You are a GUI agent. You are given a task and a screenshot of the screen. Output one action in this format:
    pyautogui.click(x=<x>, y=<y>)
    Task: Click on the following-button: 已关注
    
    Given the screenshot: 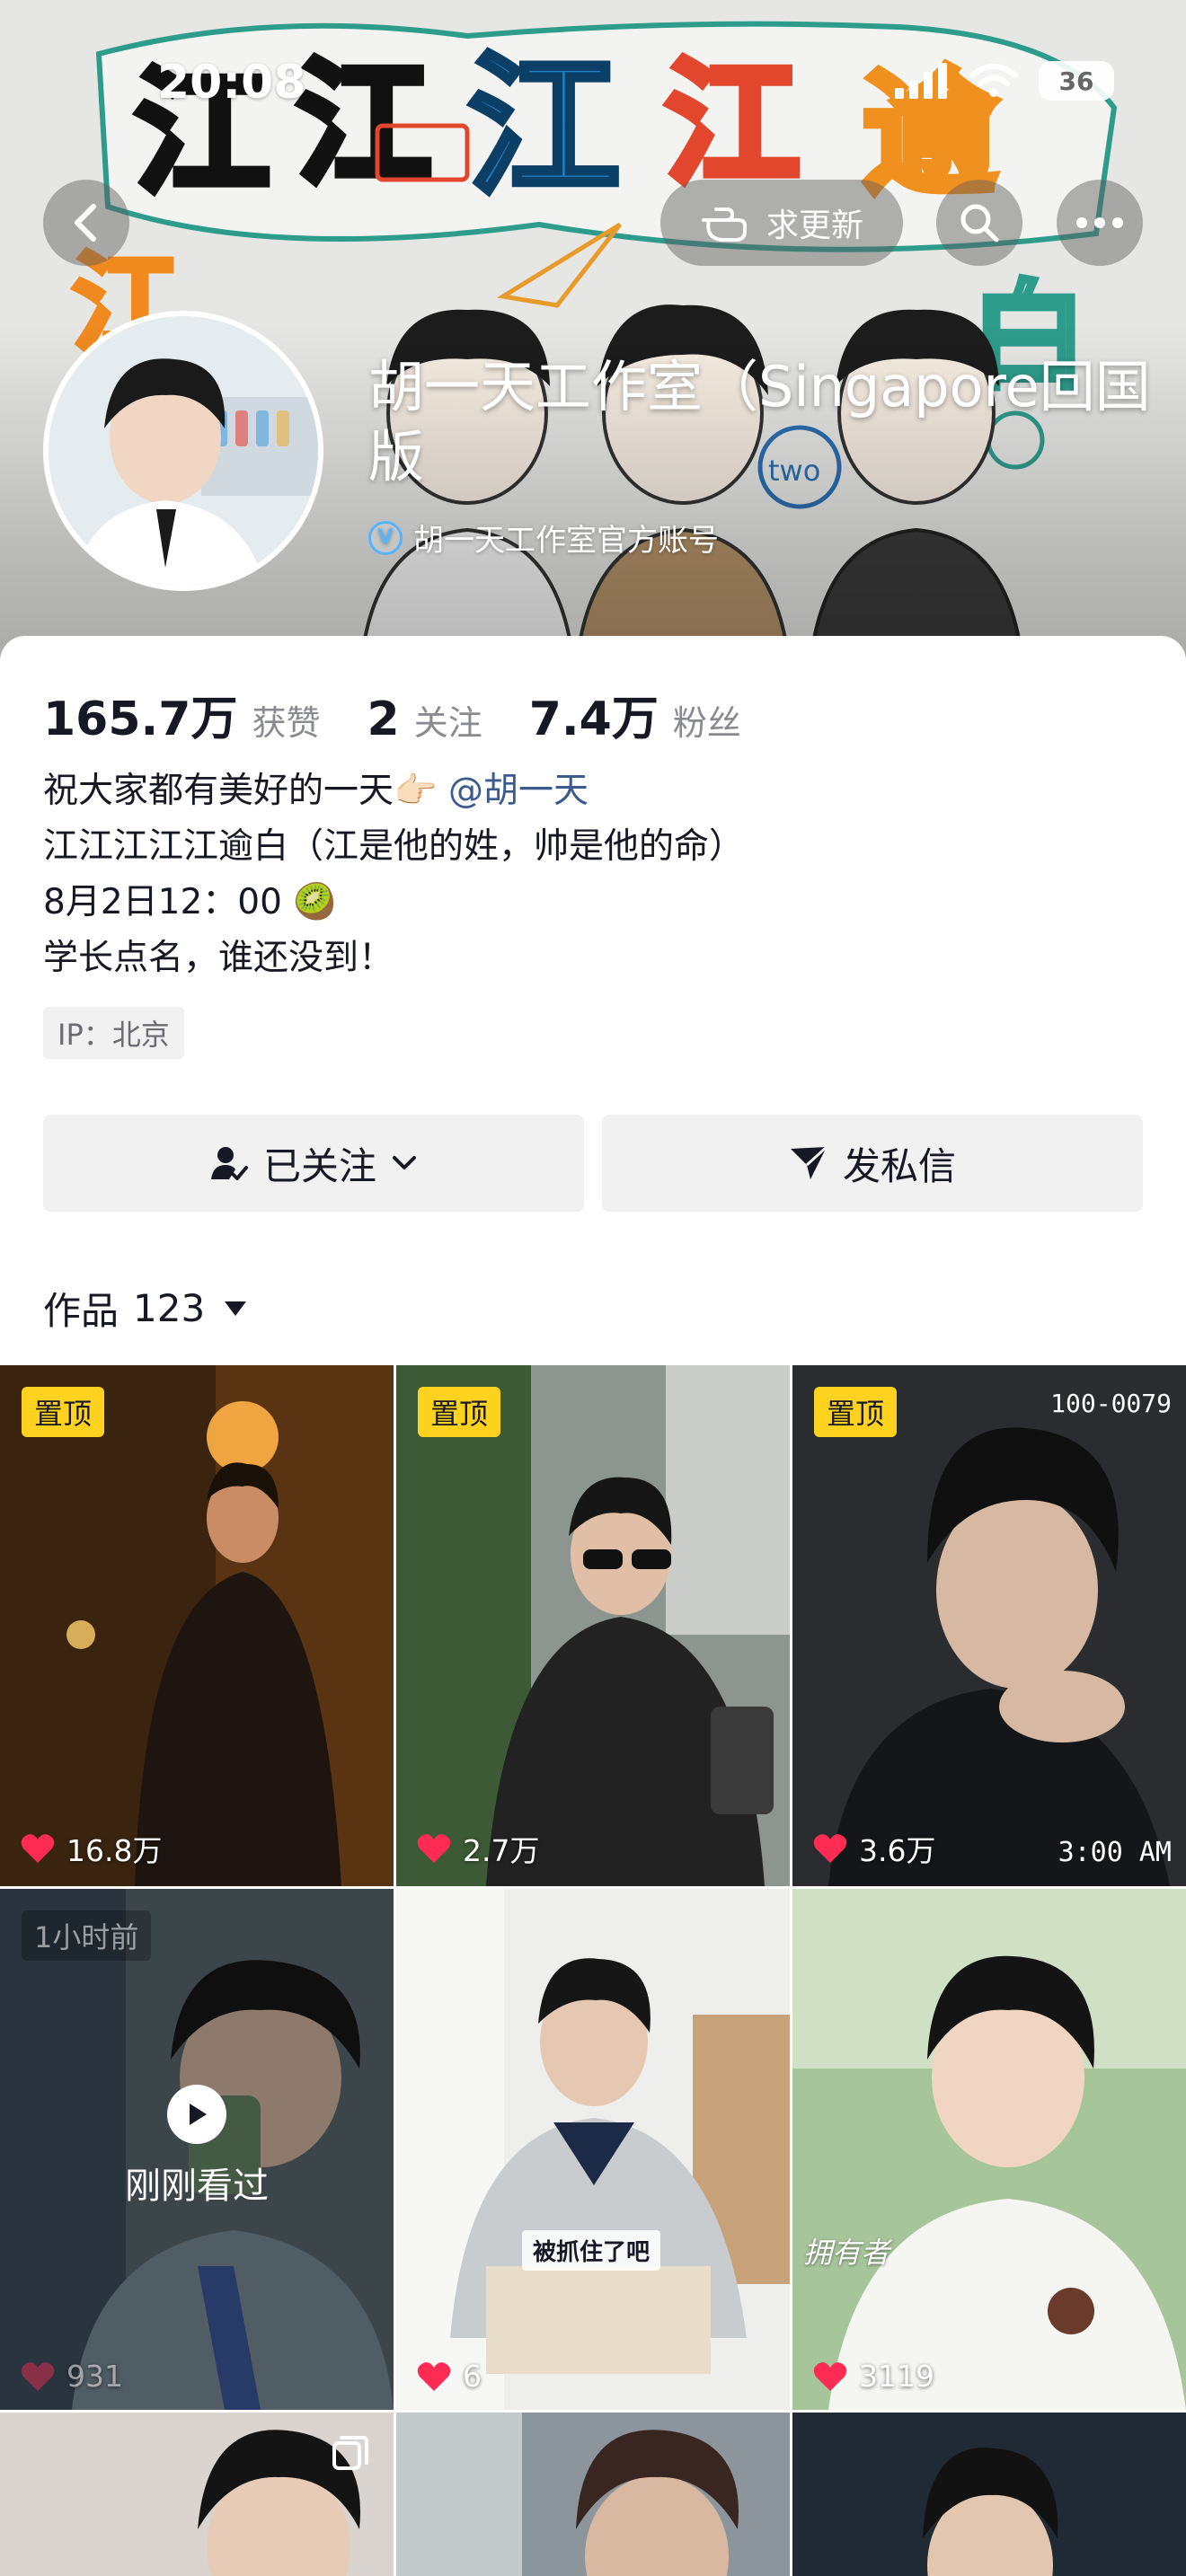 What is the action you would take?
    pyautogui.click(x=313, y=1163)
    